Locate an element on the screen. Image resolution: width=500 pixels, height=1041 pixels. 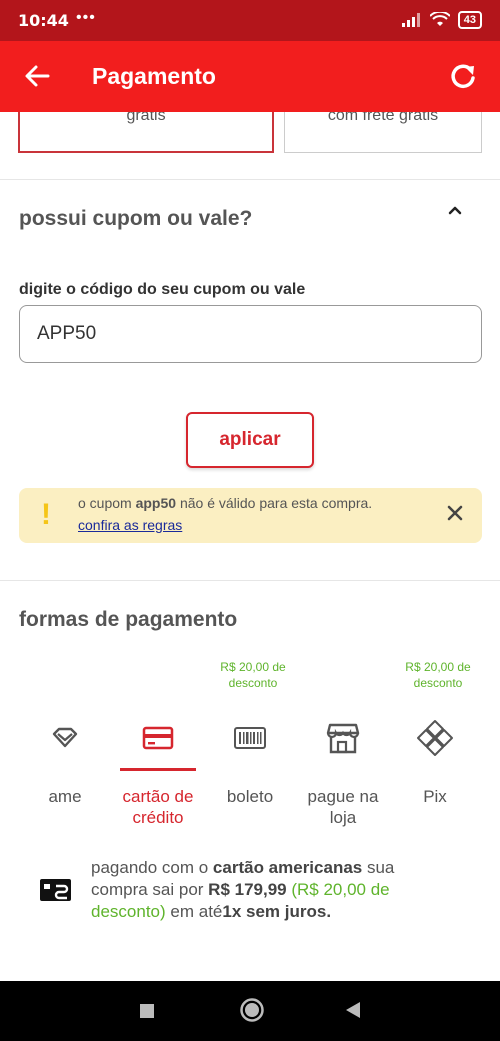
credit-card-icon is located at coordinates (158, 738).